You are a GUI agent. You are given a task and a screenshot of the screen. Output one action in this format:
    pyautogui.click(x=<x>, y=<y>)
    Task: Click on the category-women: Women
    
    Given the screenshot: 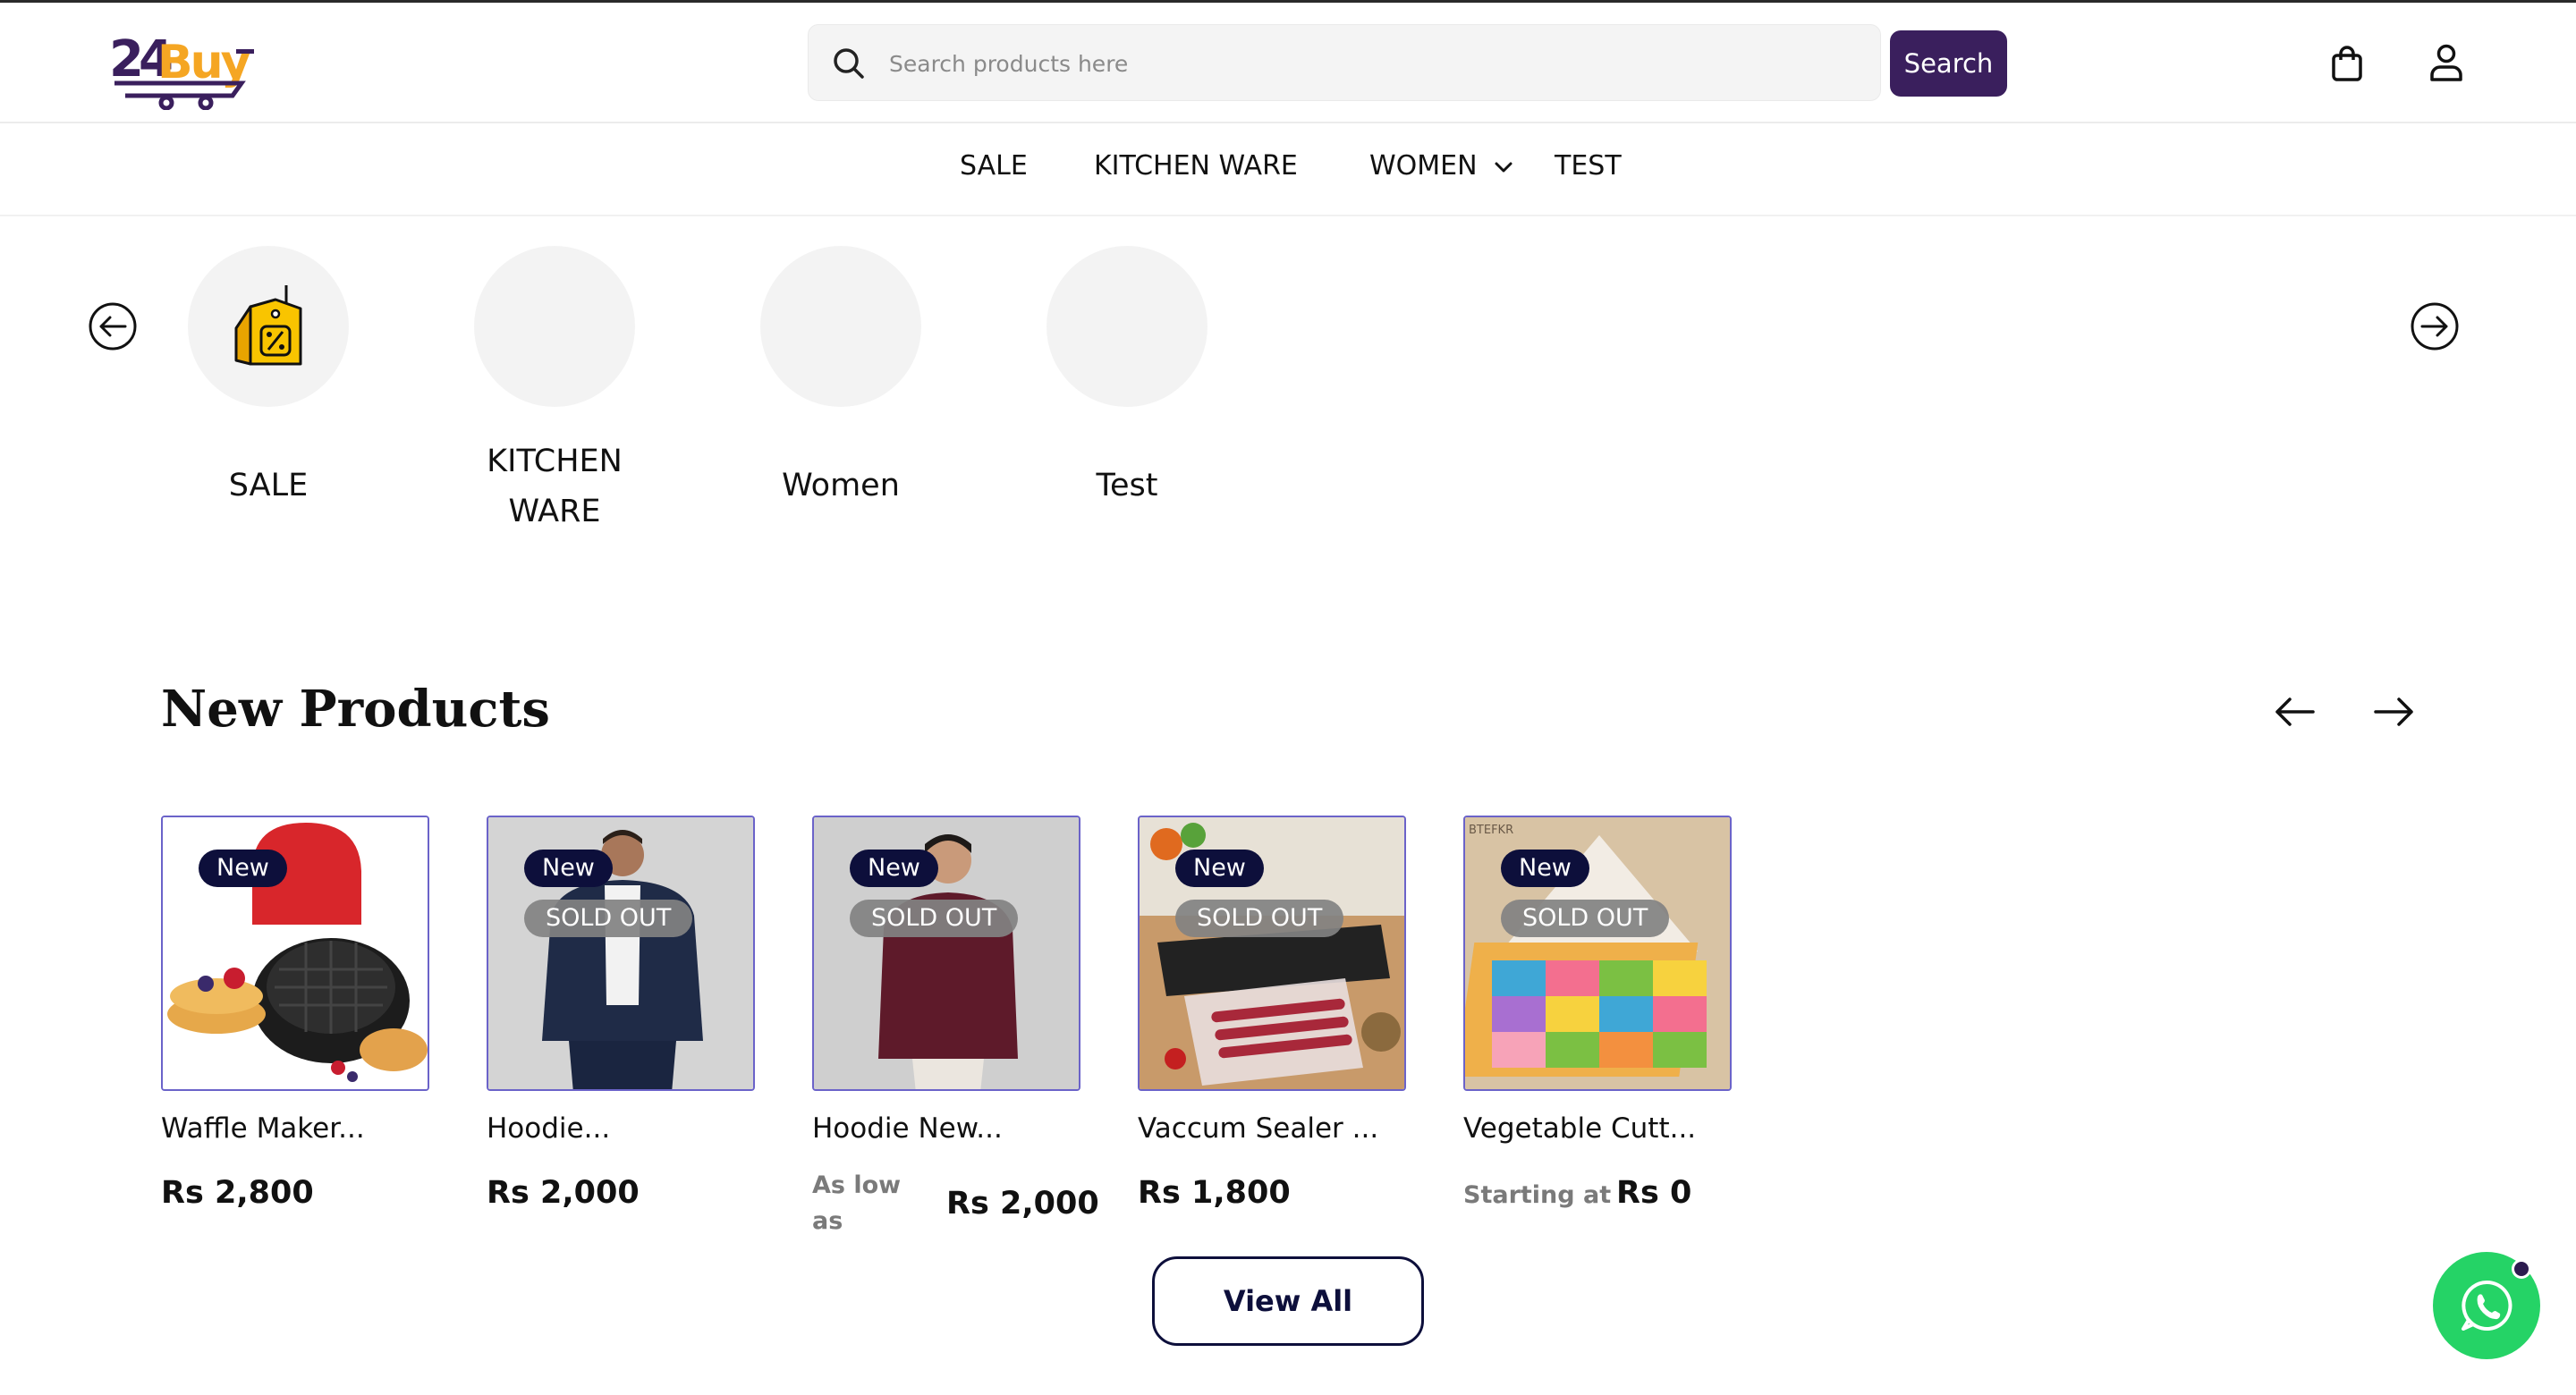 What is the action you would take?
    pyautogui.click(x=840, y=374)
    